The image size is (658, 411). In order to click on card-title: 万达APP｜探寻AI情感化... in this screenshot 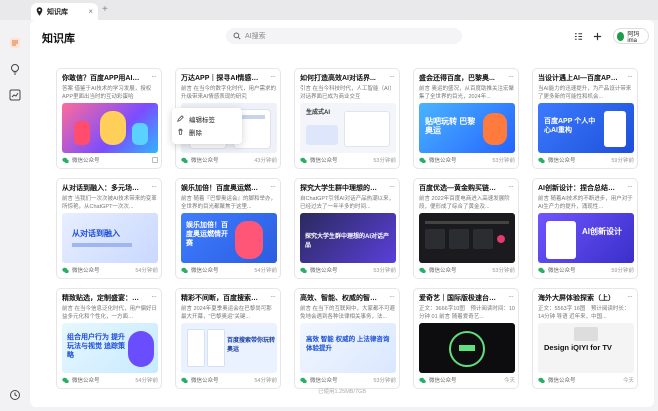, I will do `click(221, 78)`.